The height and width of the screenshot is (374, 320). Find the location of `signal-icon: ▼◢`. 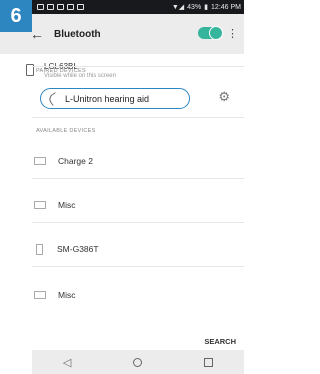

signal-icon: ▼◢ is located at coordinates (178, 7).